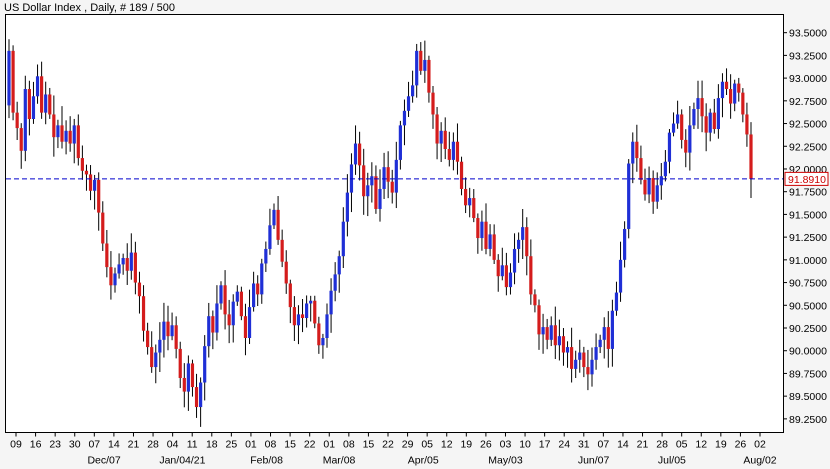 Image resolution: width=830 pixels, height=469 pixels. Describe the element at coordinates (94, 445) in the screenshot. I see `x-tick-label: 07` at that location.